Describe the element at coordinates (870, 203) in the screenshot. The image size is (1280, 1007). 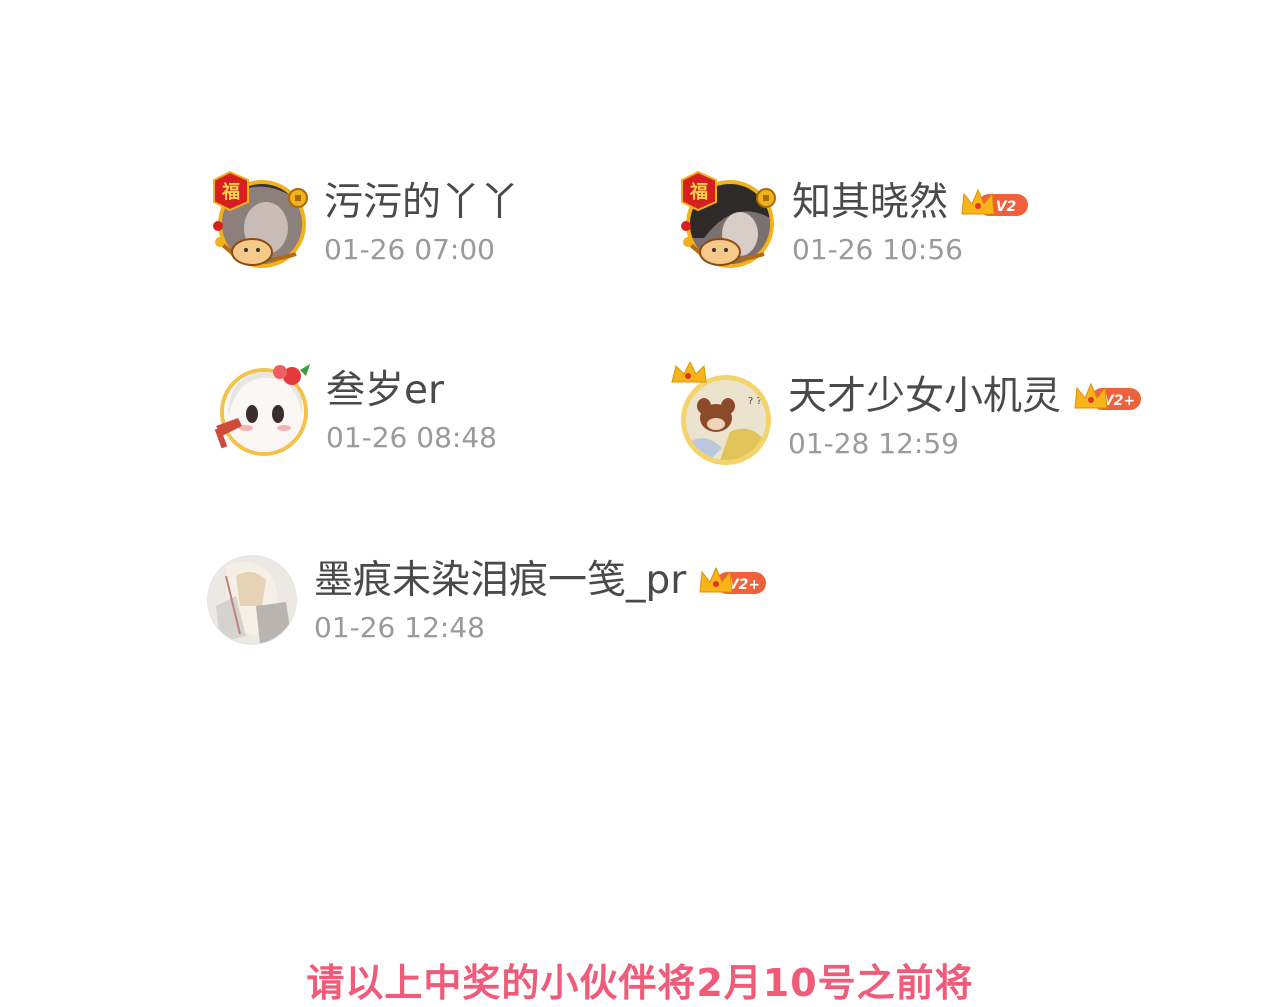
I see `user-name: 知其晓然` at that location.